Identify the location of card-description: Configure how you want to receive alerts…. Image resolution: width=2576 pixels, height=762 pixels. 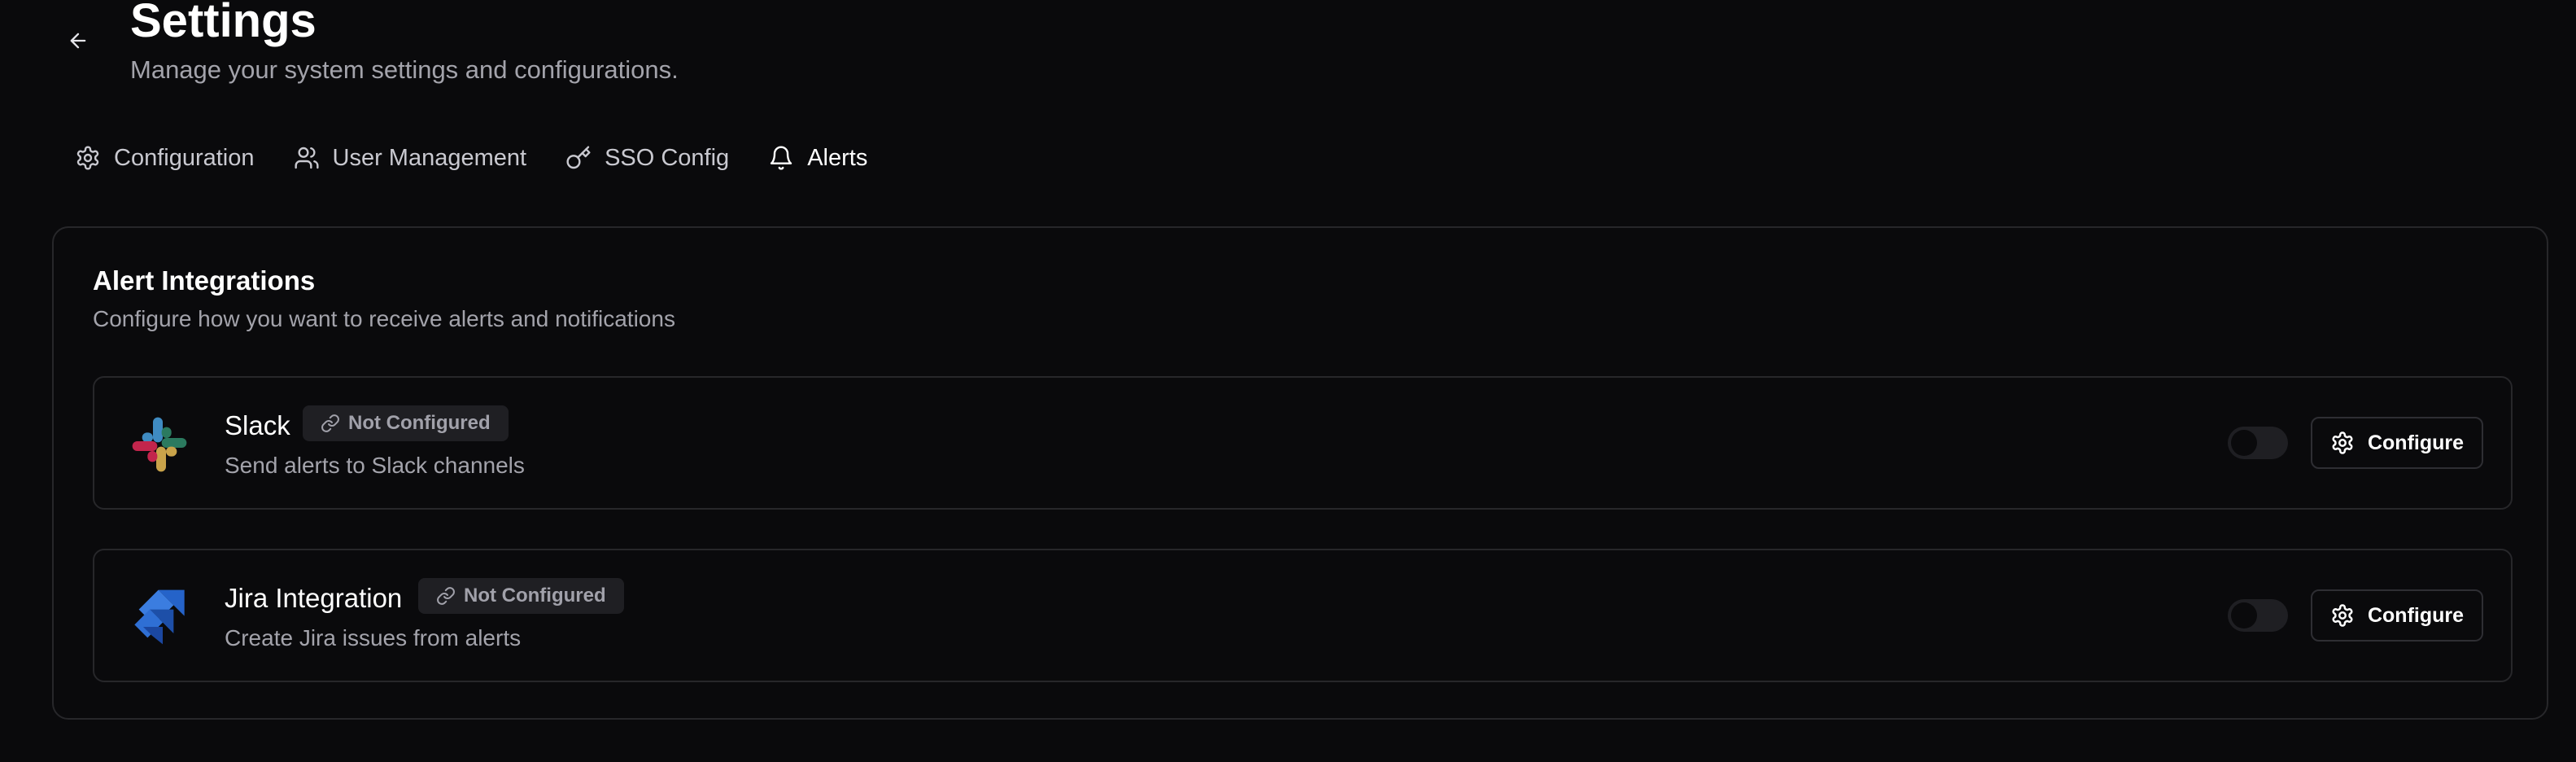
(384, 318).